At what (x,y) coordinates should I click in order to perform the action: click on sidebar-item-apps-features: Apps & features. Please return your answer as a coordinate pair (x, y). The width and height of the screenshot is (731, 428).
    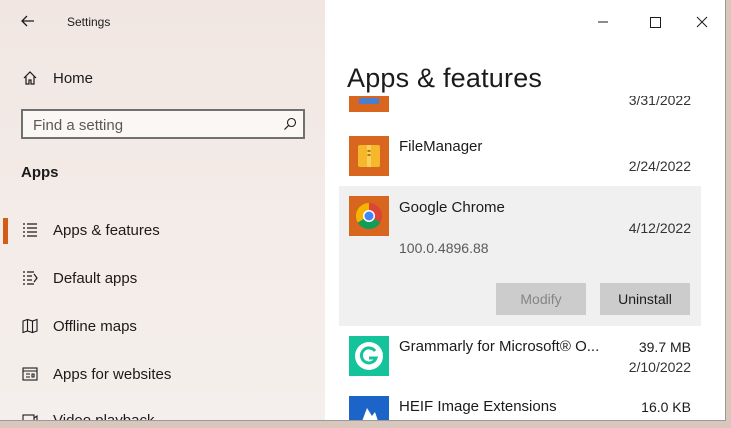
    Looking at the image, I should click on (162, 231).